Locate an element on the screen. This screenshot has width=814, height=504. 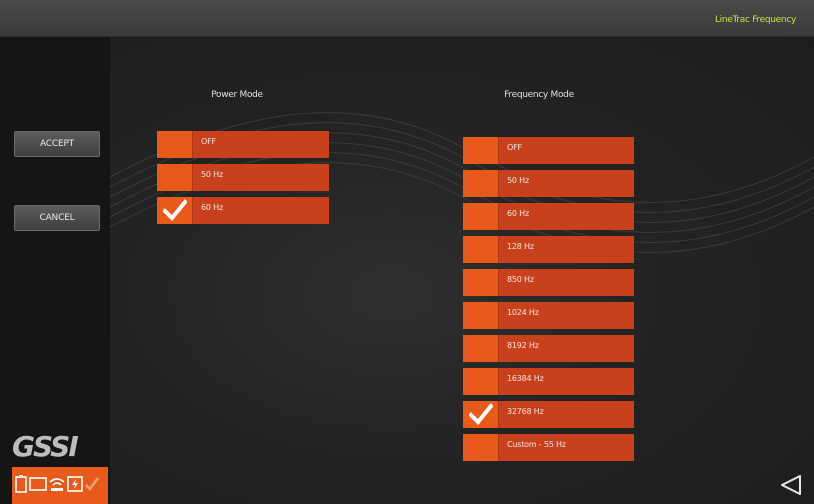
back-triangle-icon is located at coordinates (791, 485).